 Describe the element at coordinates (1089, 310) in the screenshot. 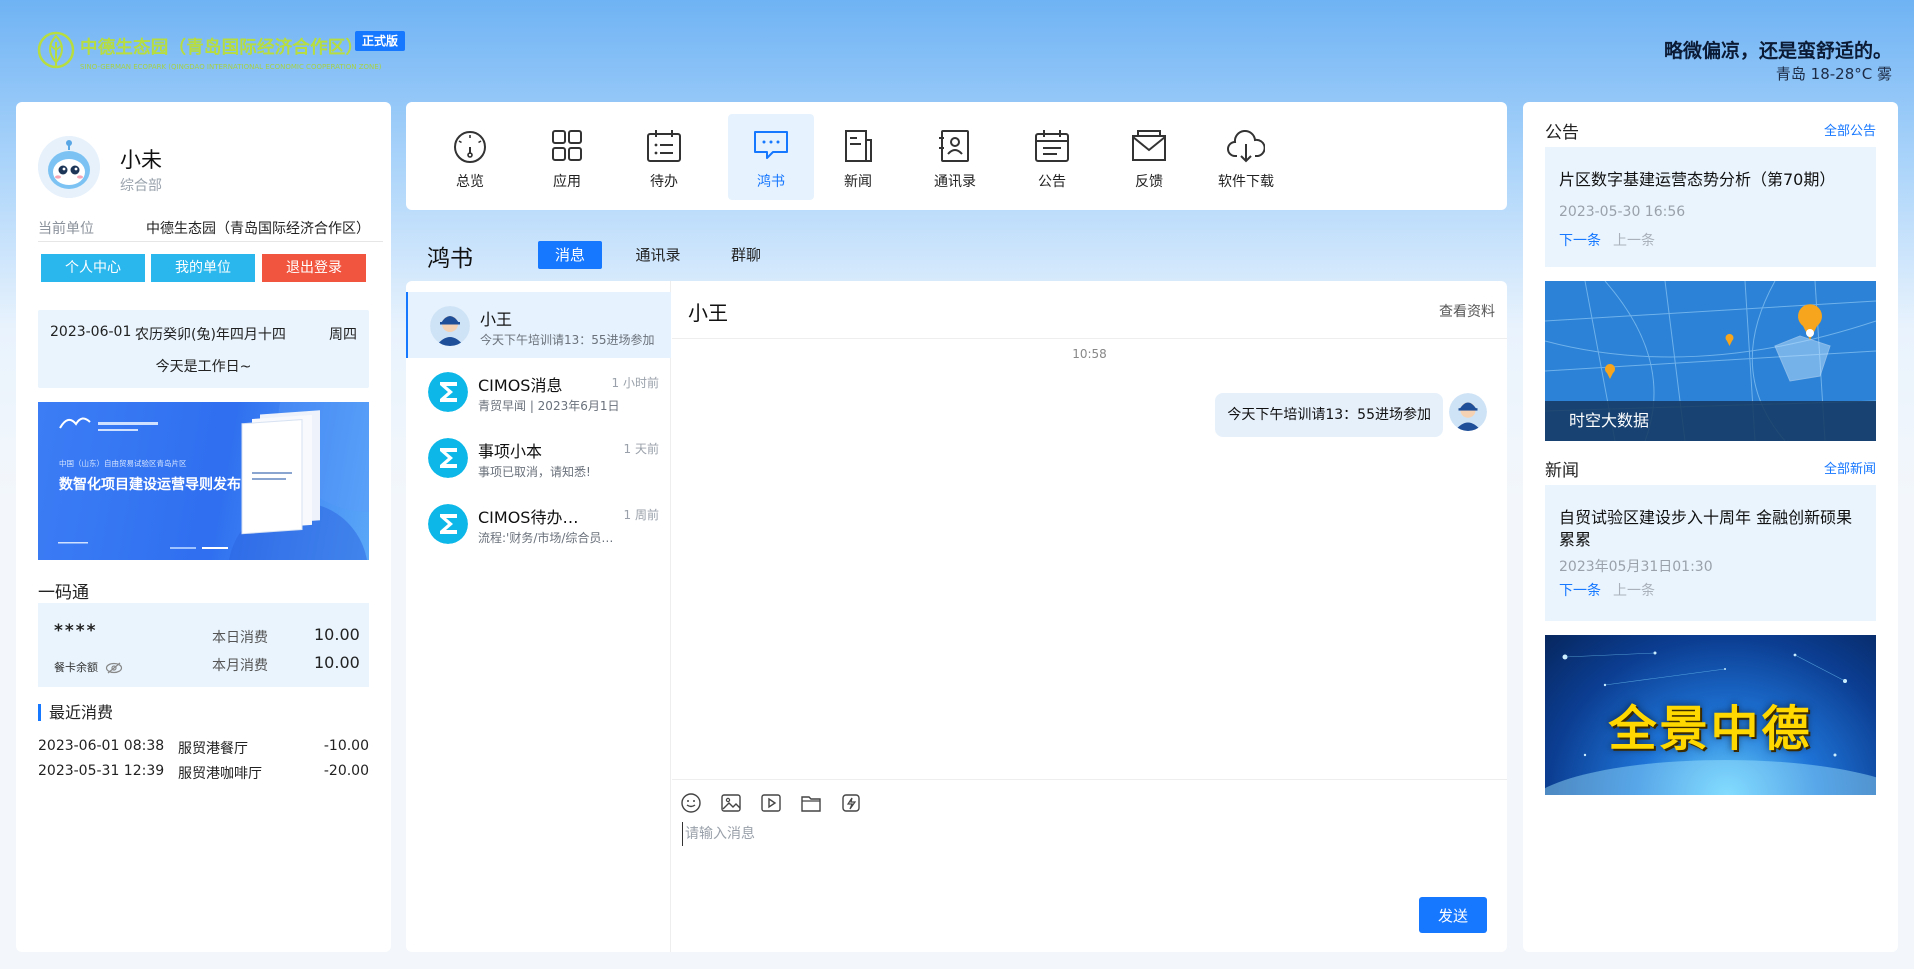

I see `chat-header: 小王 查看资料` at that location.